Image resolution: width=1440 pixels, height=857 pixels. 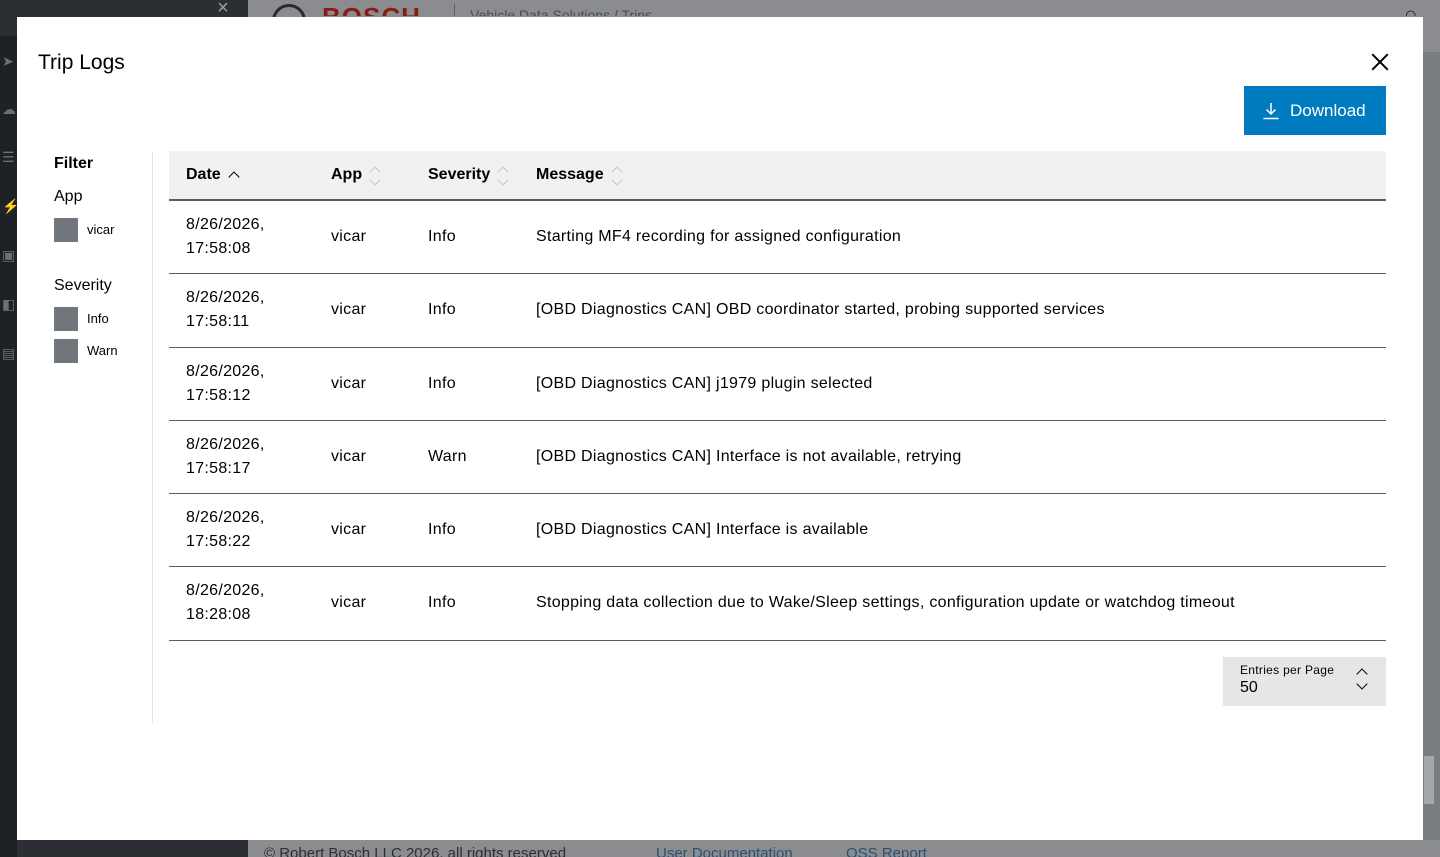 I want to click on column-header-date: Date, so click(x=213, y=175).